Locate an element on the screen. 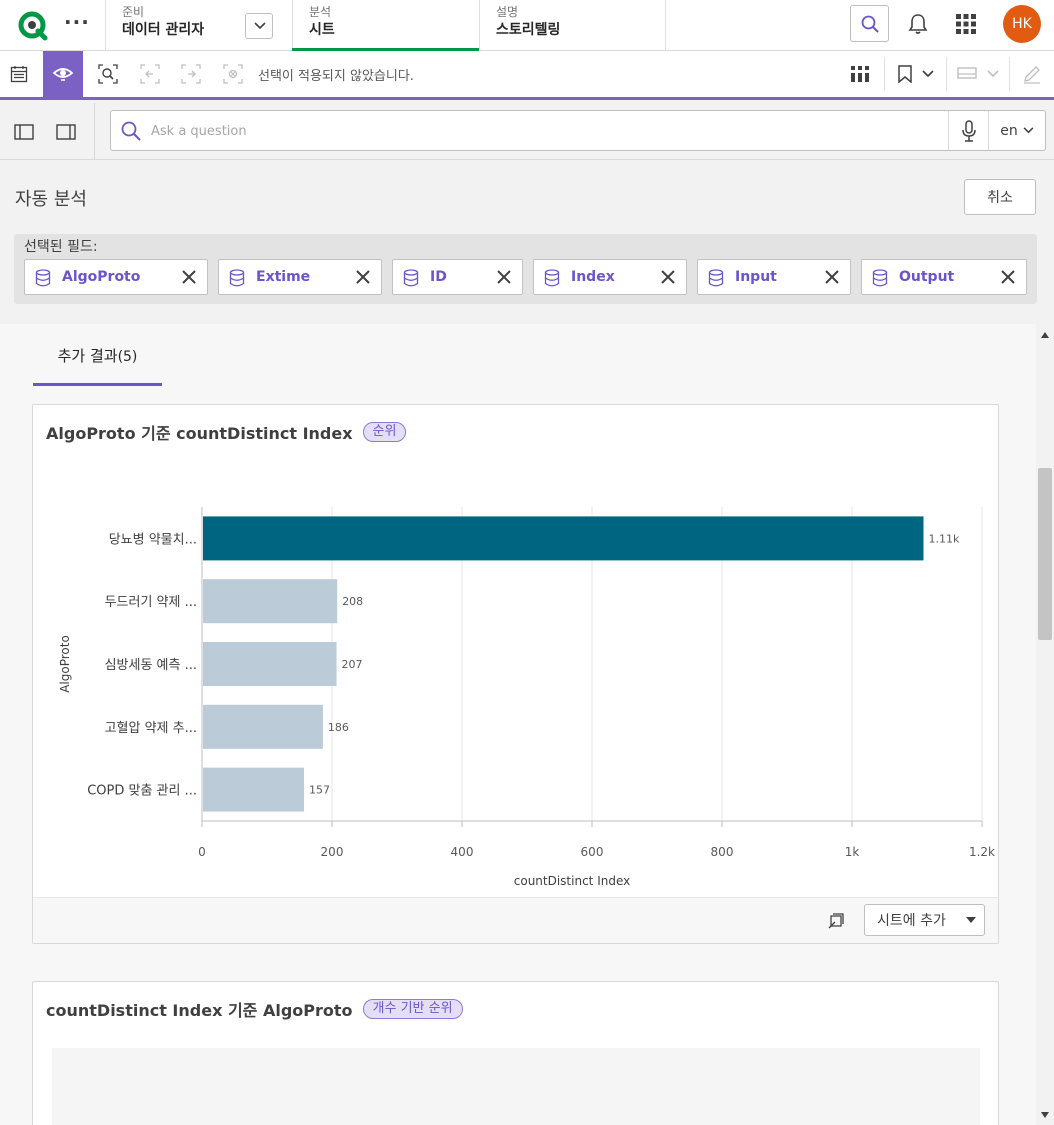  clear-selections-button is located at coordinates (233, 74).